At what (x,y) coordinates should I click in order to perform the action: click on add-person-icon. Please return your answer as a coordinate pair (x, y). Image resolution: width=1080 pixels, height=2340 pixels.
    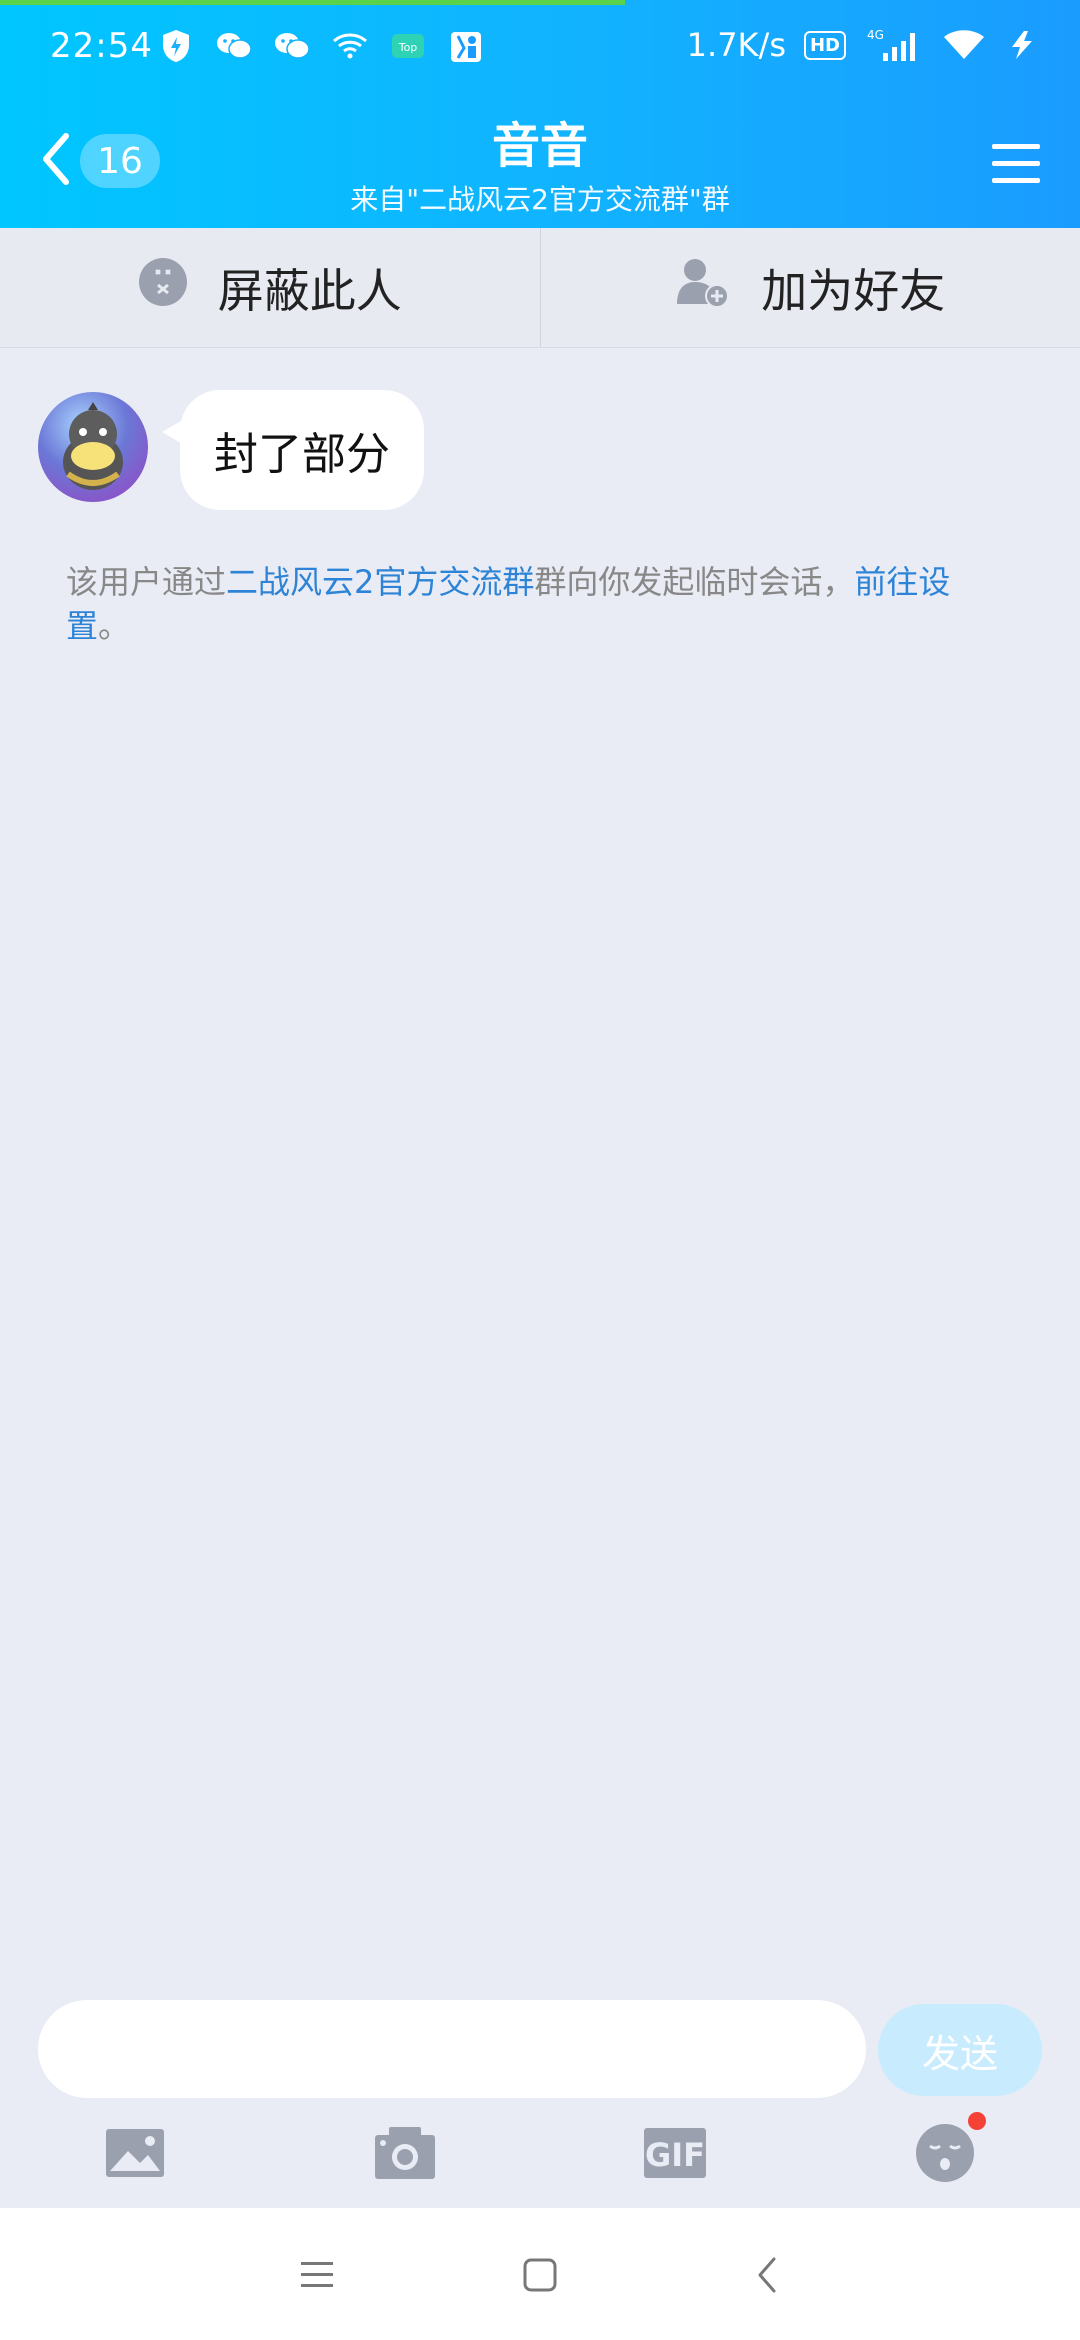
    Looking at the image, I should click on (703, 287).